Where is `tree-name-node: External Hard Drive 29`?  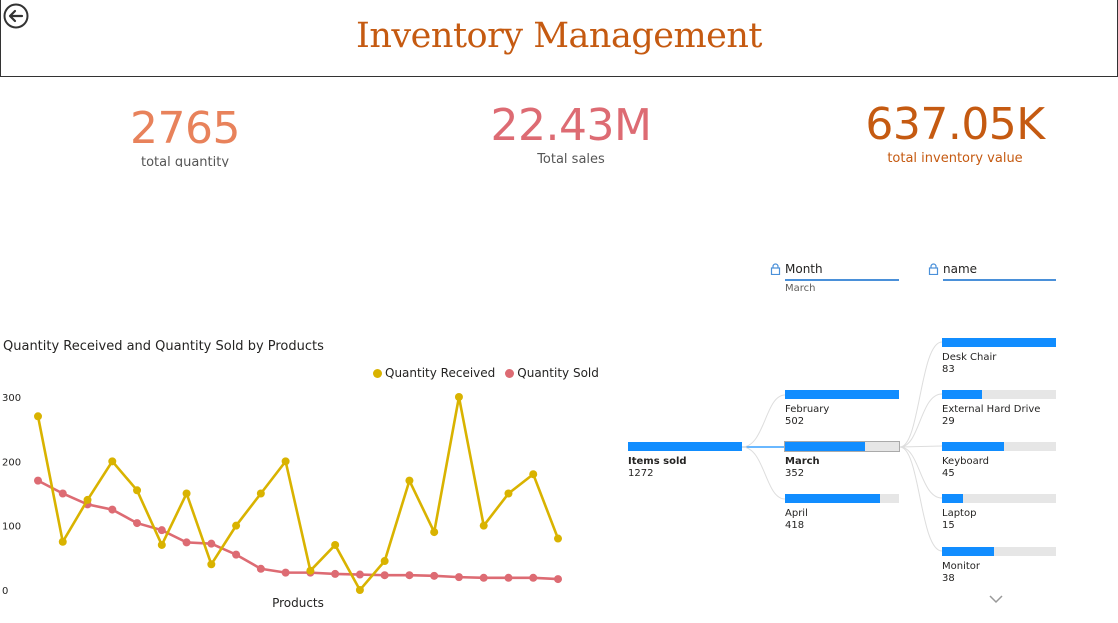 tree-name-node: External Hard Drive 29 is located at coordinates (999, 409).